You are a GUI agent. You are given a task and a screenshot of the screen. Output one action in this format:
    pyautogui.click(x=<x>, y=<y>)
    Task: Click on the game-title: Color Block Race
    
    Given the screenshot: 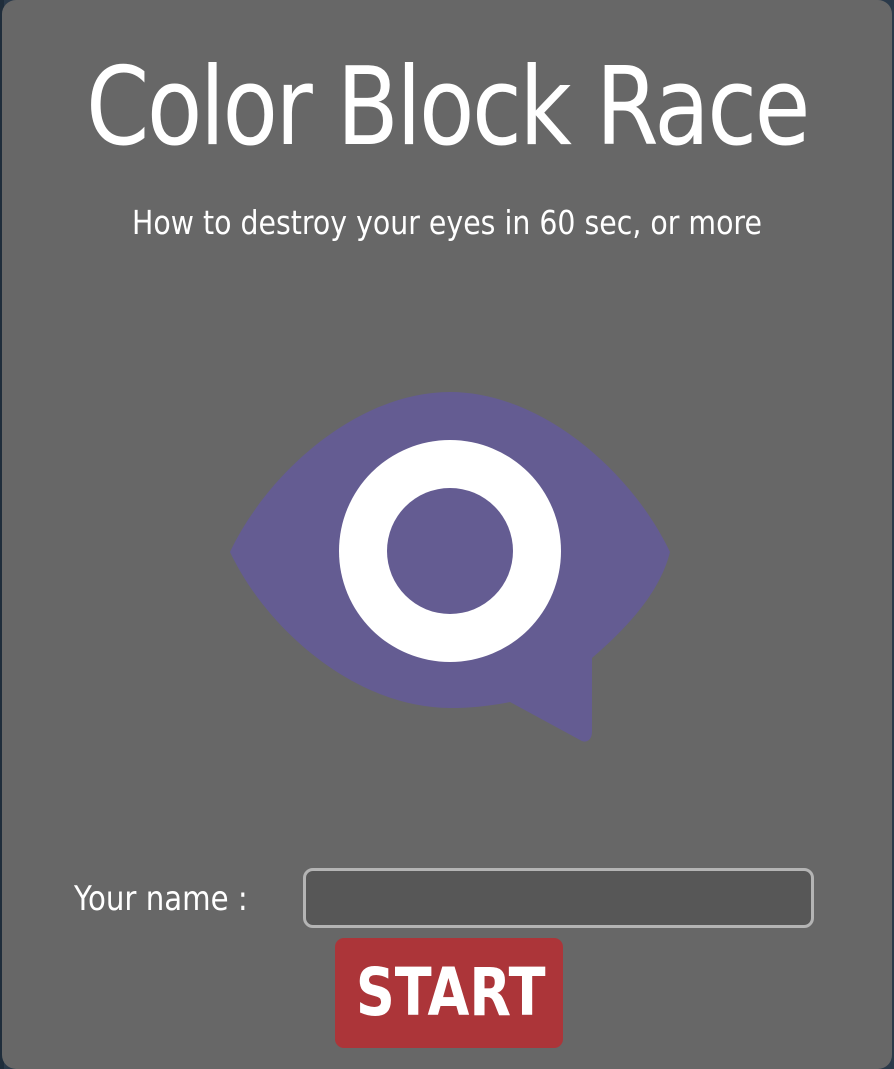 What is the action you would take?
    pyautogui.click(x=448, y=107)
    